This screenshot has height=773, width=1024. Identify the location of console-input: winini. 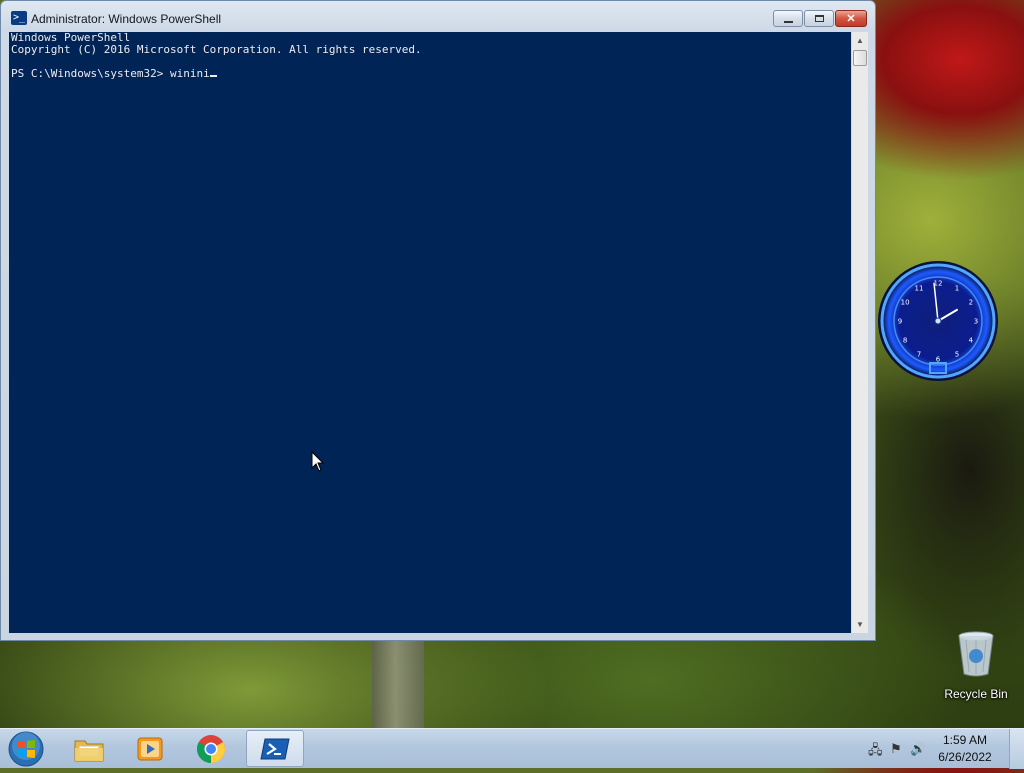
(190, 73).